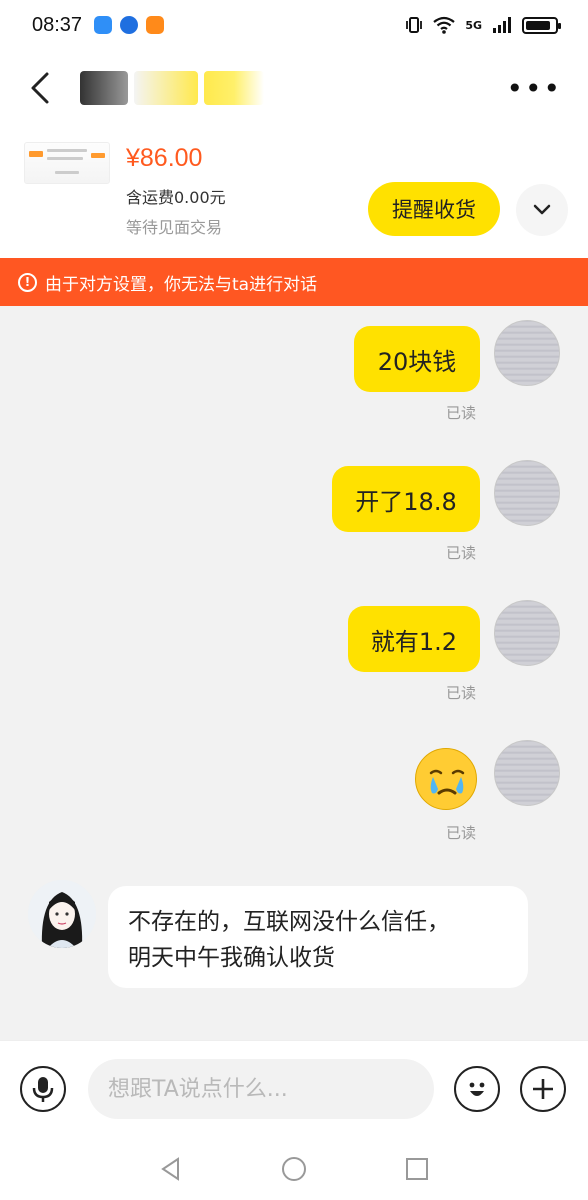 This screenshot has width=588, height=1200. I want to click on browser-app-icon, so click(129, 25).